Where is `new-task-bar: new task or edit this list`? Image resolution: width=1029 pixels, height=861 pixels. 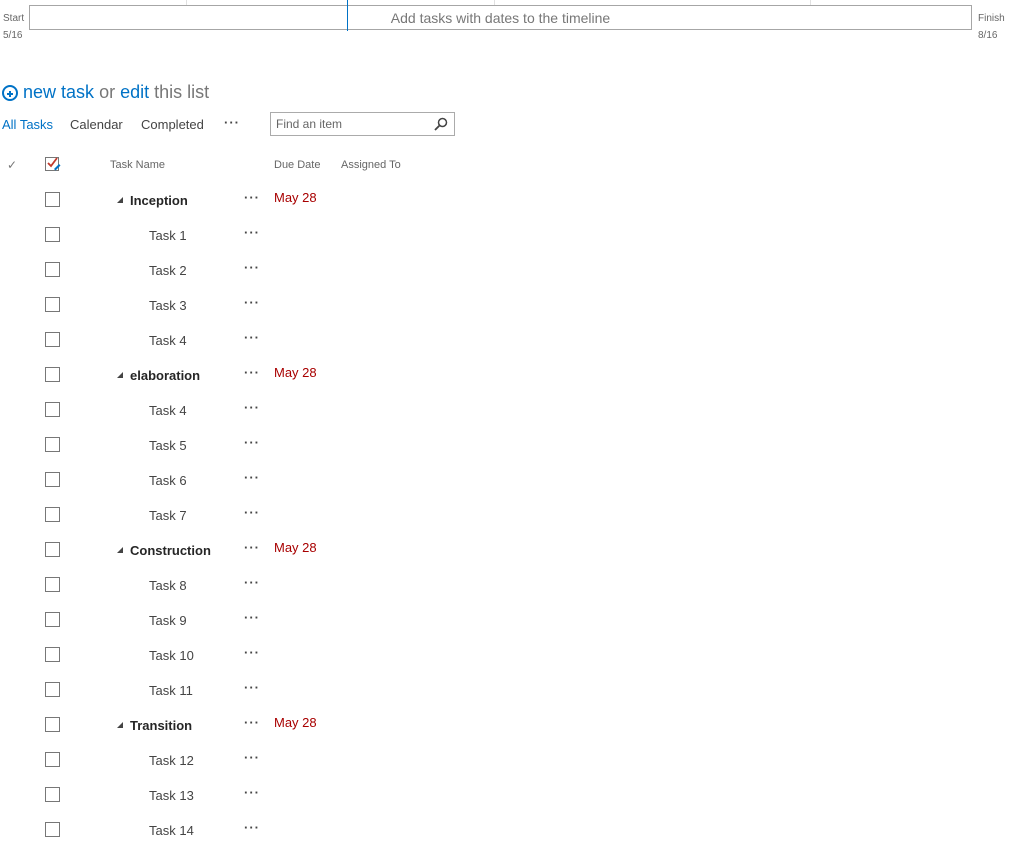 new-task-bar: new task or edit this list is located at coordinates (105, 92).